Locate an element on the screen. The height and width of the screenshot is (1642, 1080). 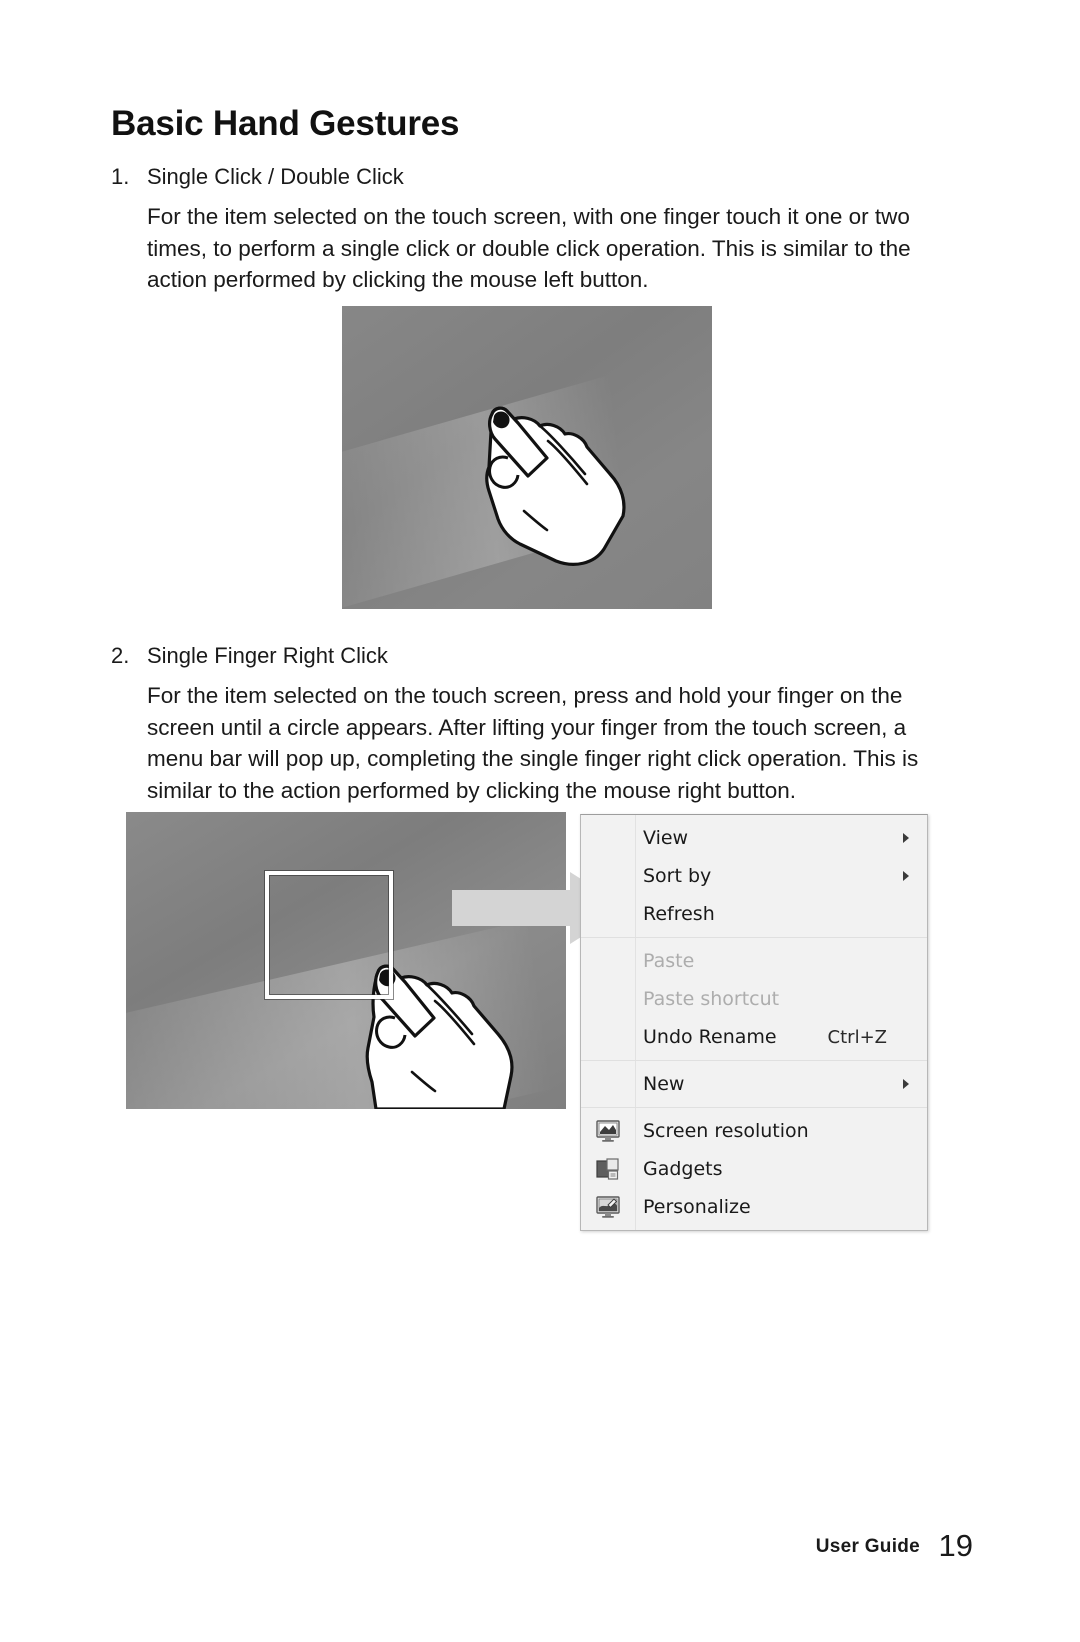
selected-item-square is located at coordinates (329, 935).